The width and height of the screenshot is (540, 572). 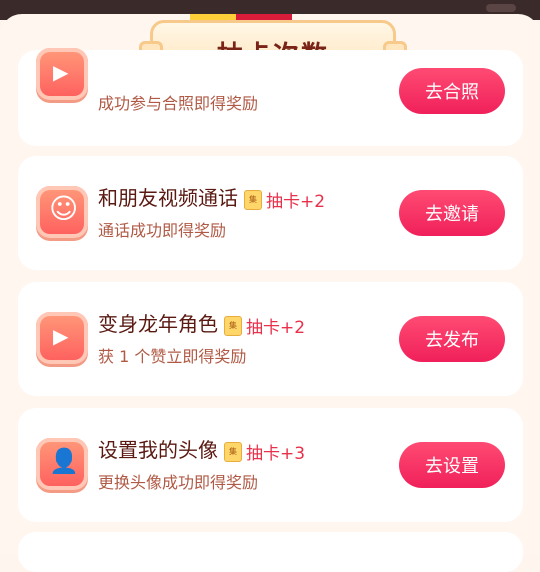 I want to click on photo-icon, so click(x=62, y=74).